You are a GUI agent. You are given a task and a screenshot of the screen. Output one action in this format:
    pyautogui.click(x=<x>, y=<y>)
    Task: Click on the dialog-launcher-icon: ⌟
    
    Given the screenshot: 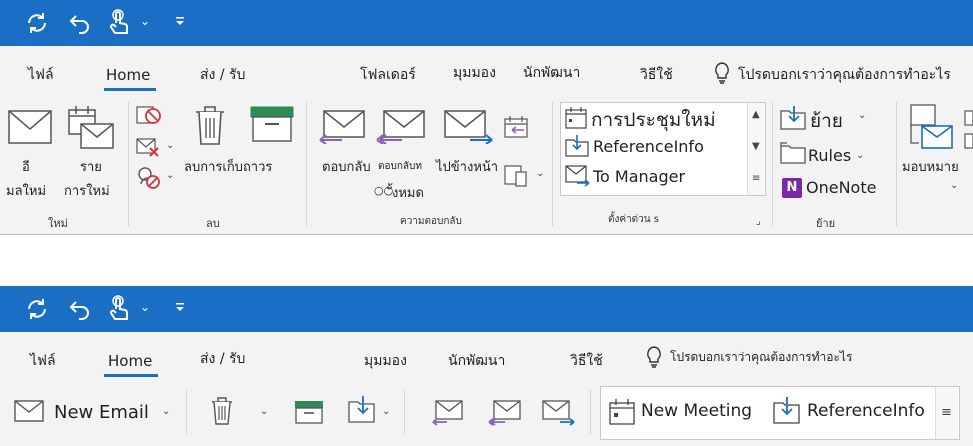 What is the action you would take?
    pyautogui.click(x=758, y=221)
    